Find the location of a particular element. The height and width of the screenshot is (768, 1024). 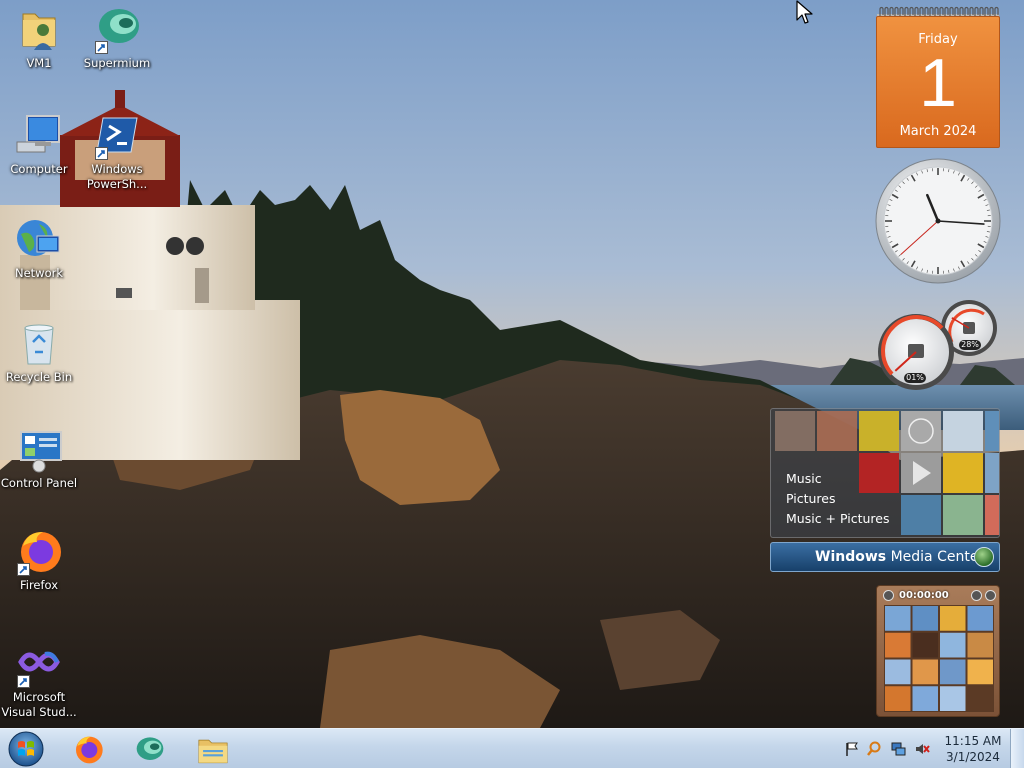

calendar-page: Friday 1 March 2024 is located at coordinates (938, 82).